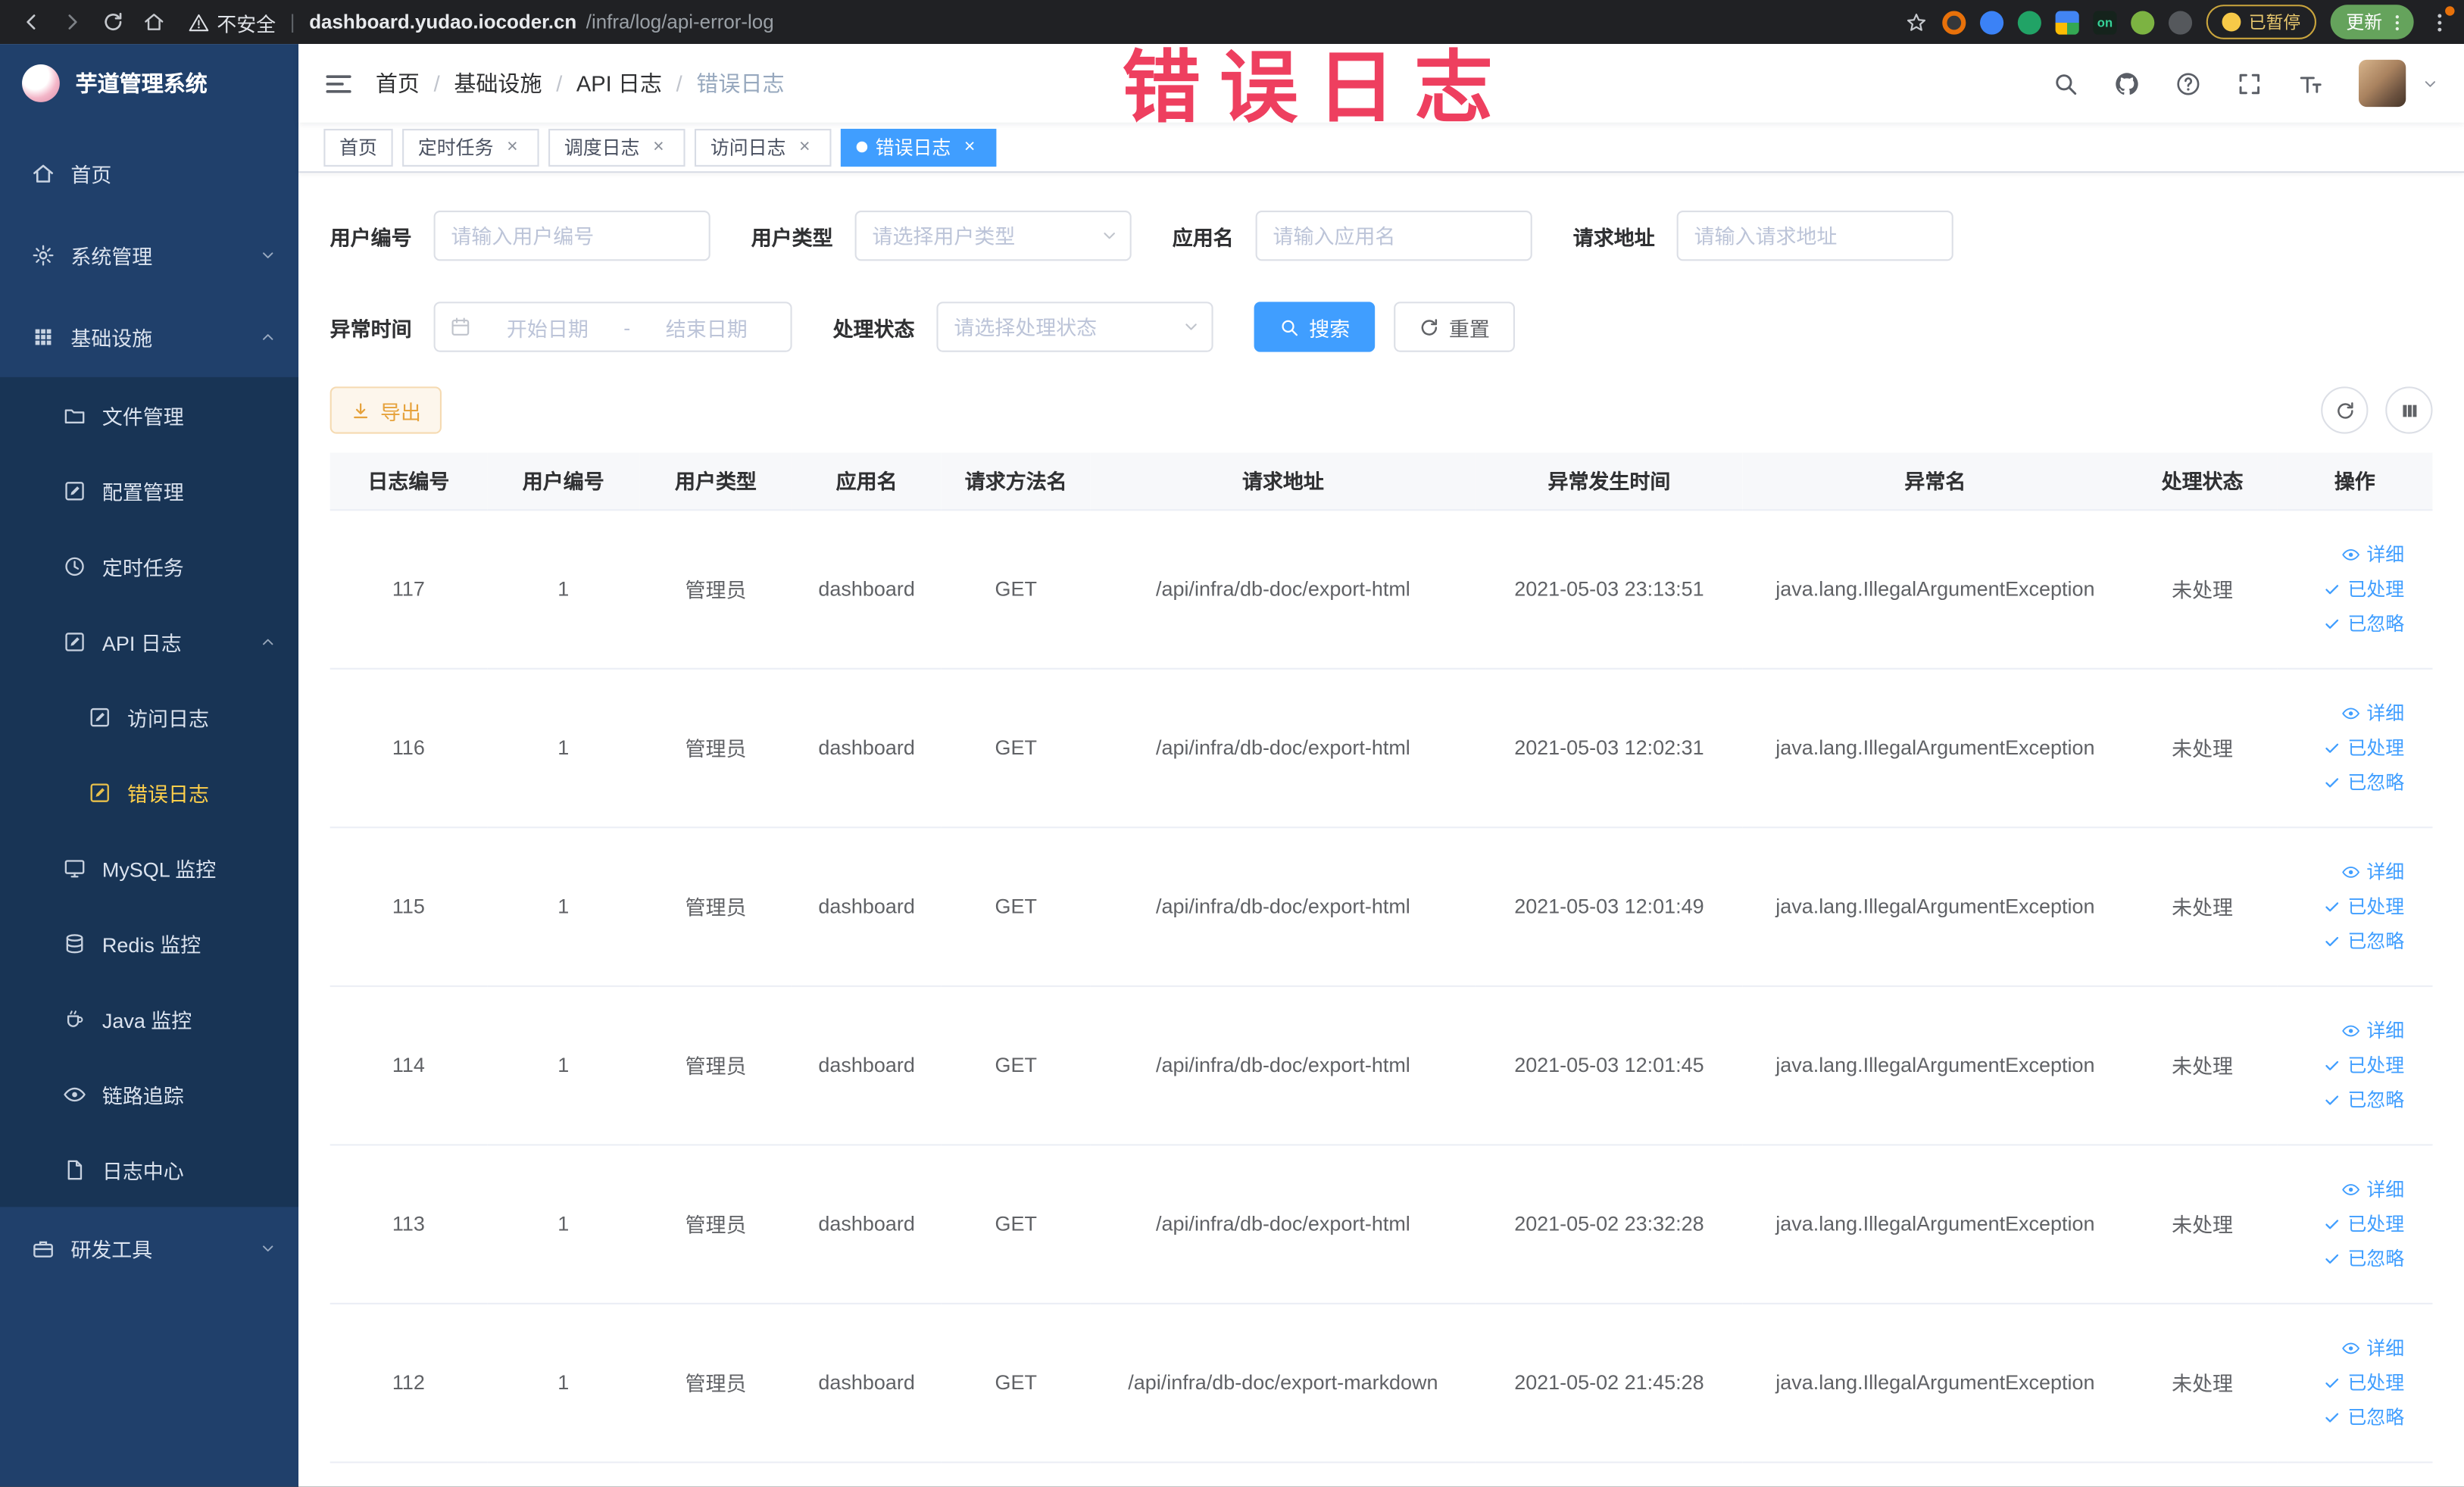 This screenshot has height=1487, width=2464. Describe the element at coordinates (443, 22) in the screenshot. I see `url-host: dashboard.yudao.iocoder.cn` at that location.